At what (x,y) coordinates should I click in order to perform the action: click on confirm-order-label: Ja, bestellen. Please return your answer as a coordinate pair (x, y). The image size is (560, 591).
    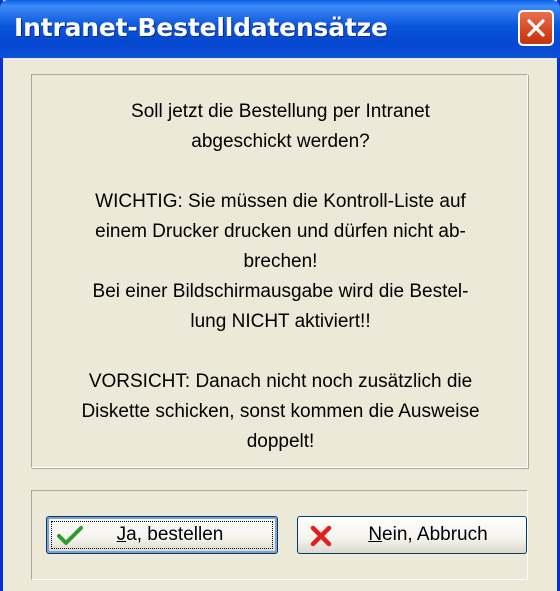
    Looking at the image, I should click on (170, 534).